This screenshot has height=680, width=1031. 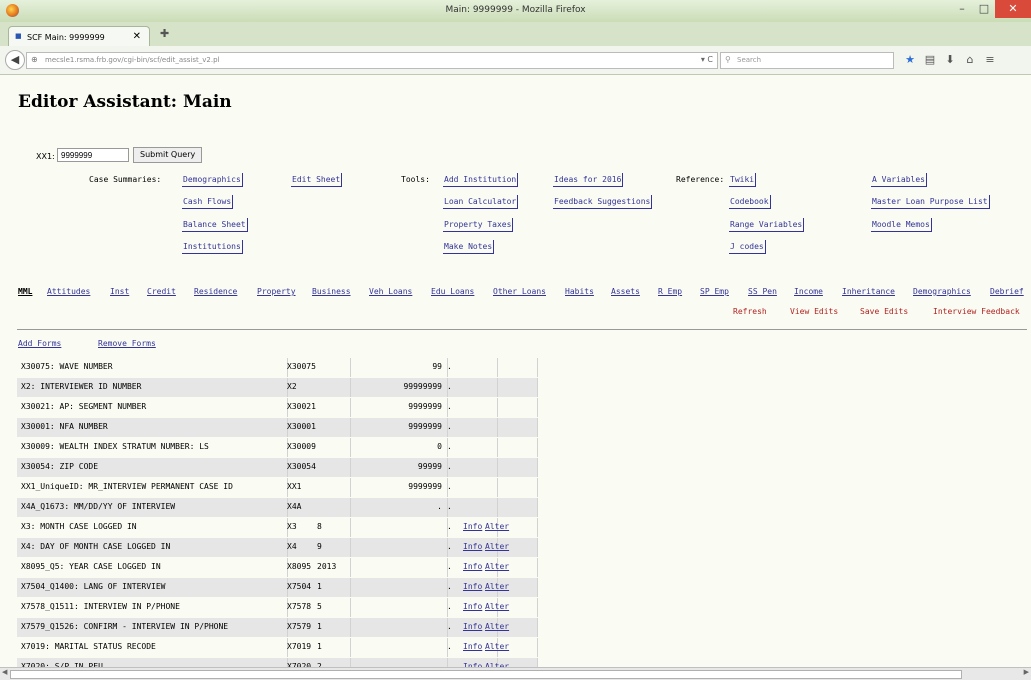 What do you see at coordinates (34, 59) in the screenshot?
I see `site-identity-icon: ⊕` at bounding box center [34, 59].